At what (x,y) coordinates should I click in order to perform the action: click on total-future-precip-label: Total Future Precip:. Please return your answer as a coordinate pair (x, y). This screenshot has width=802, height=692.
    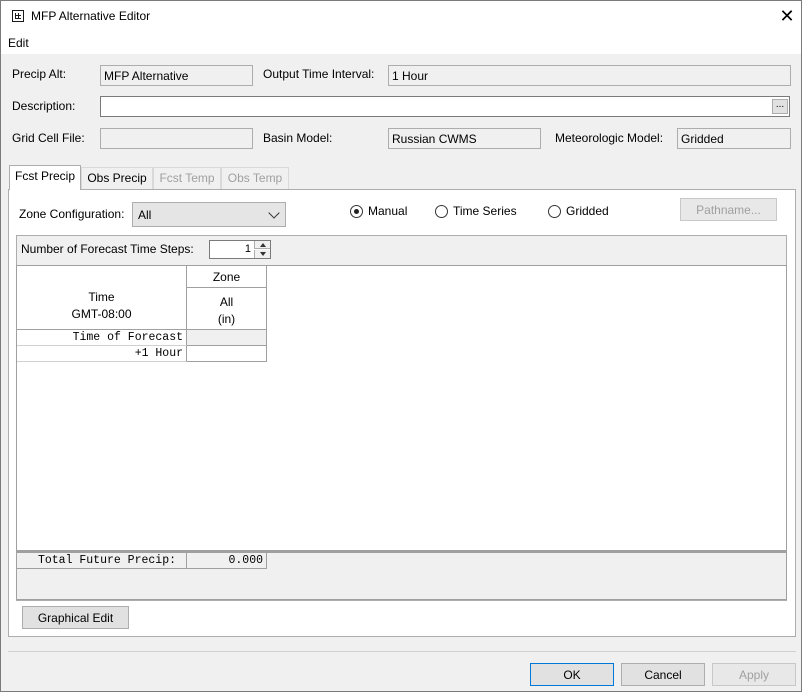
    Looking at the image, I should click on (102, 561).